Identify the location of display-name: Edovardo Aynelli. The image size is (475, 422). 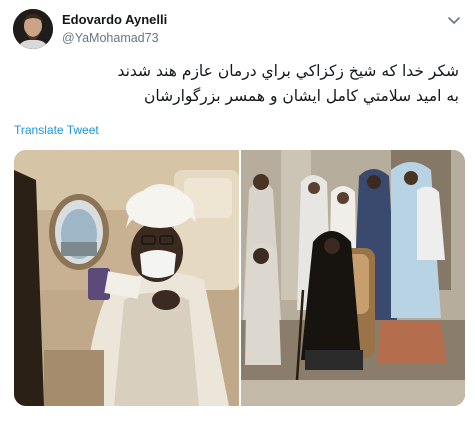
(114, 19).